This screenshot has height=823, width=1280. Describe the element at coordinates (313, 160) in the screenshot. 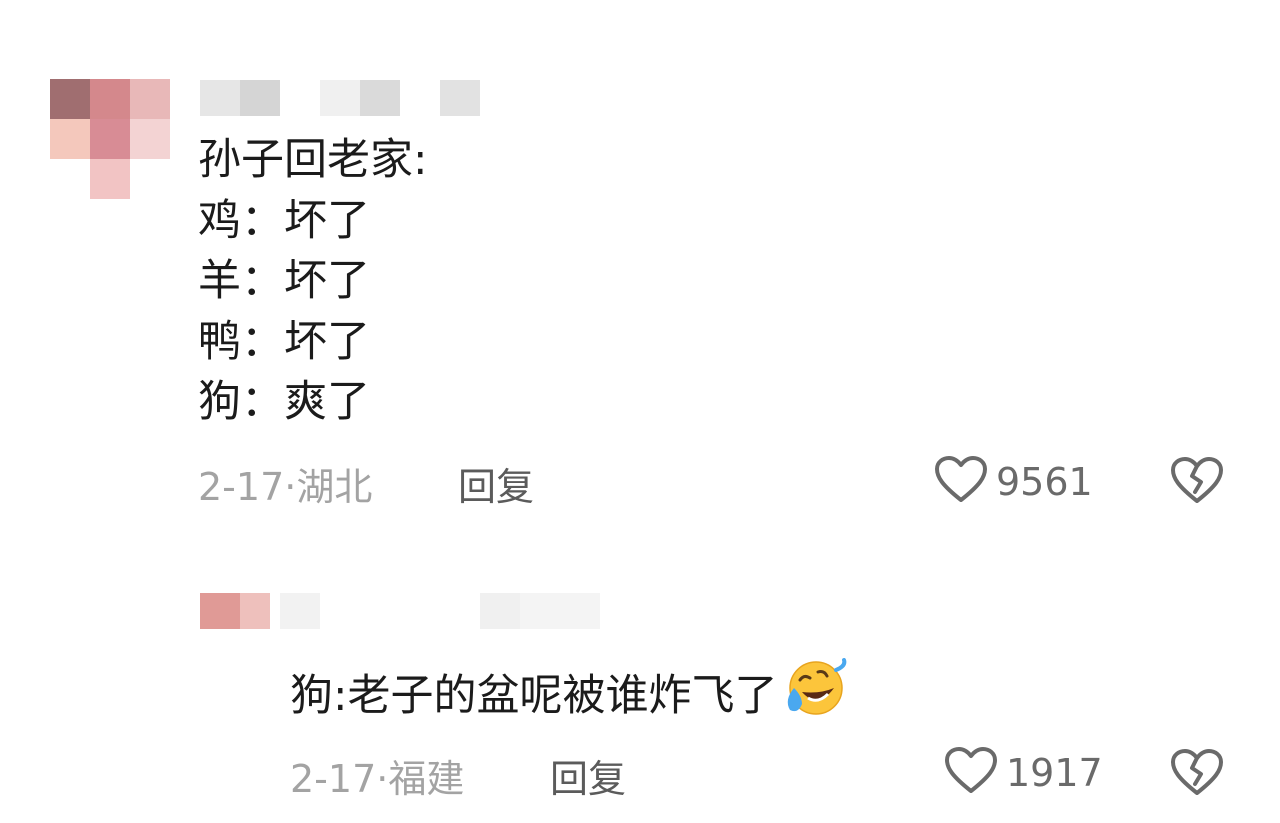

I see `comment-line: 孙子回老家:` at that location.